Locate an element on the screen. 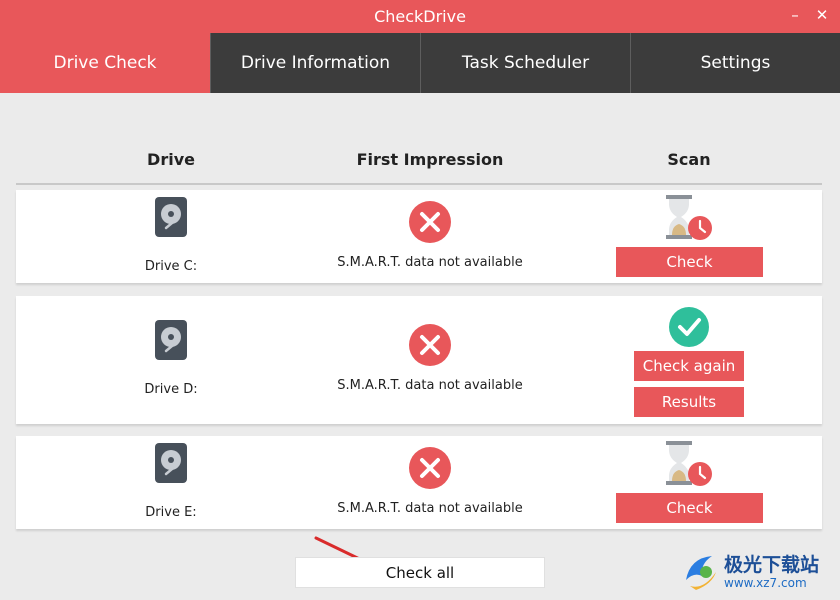 The width and height of the screenshot is (840, 600). drive-label: Drive D: is located at coordinates (171, 389).